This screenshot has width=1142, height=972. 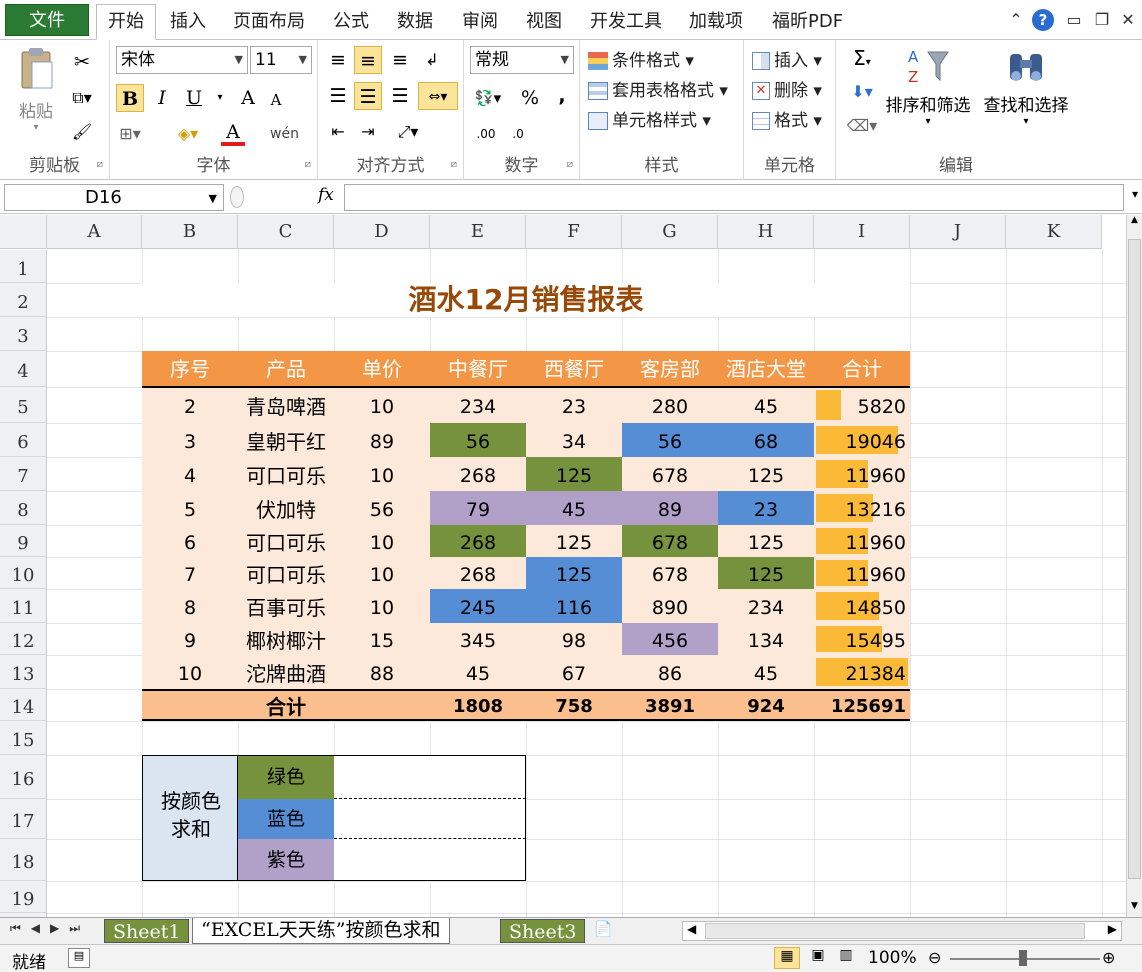 What do you see at coordinates (23, 300) in the screenshot?
I see `row-header-2: 2` at bounding box center [23, 300].